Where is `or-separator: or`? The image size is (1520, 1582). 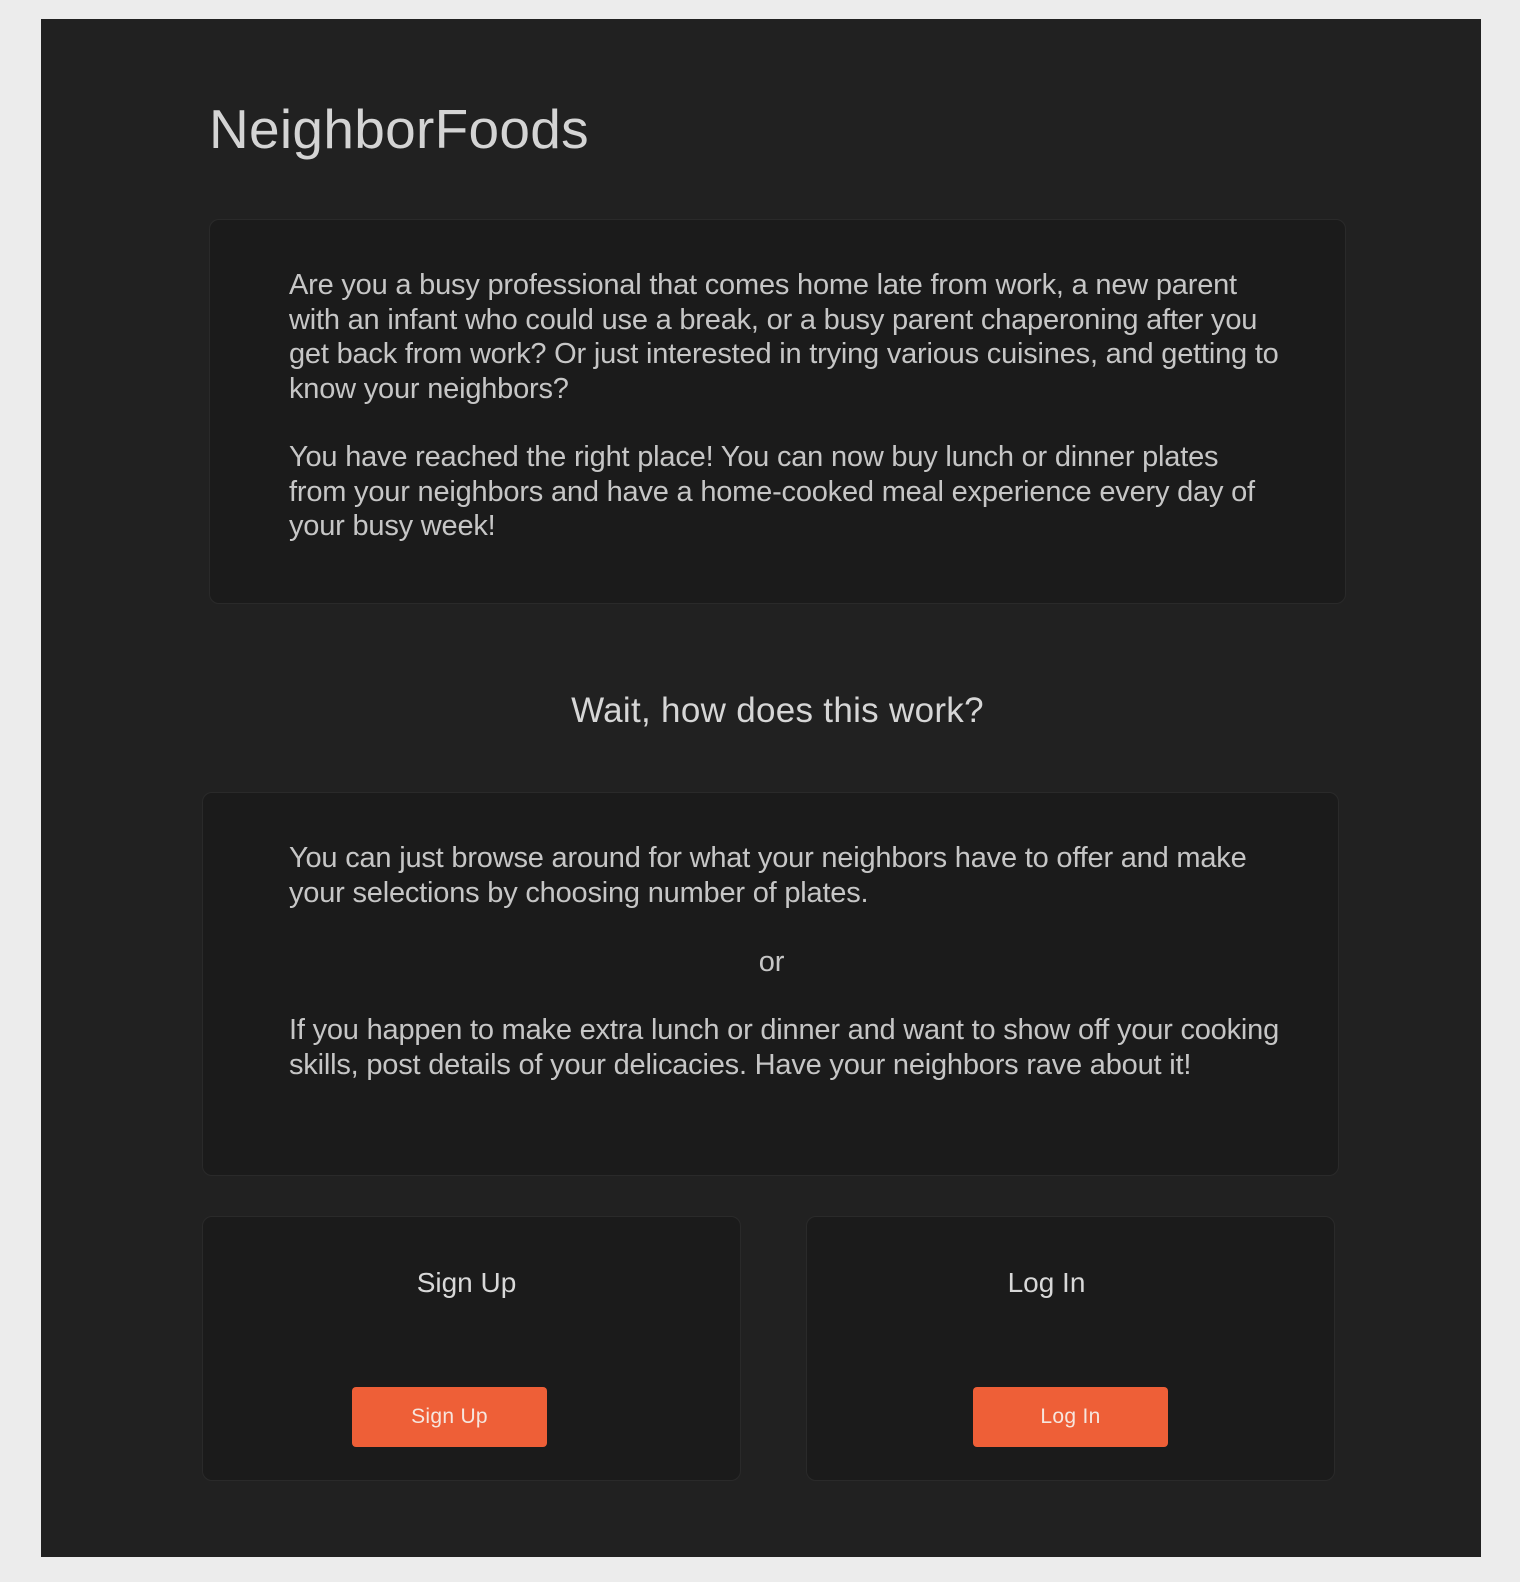 or-separator: or is located at coordinates (771, 962).